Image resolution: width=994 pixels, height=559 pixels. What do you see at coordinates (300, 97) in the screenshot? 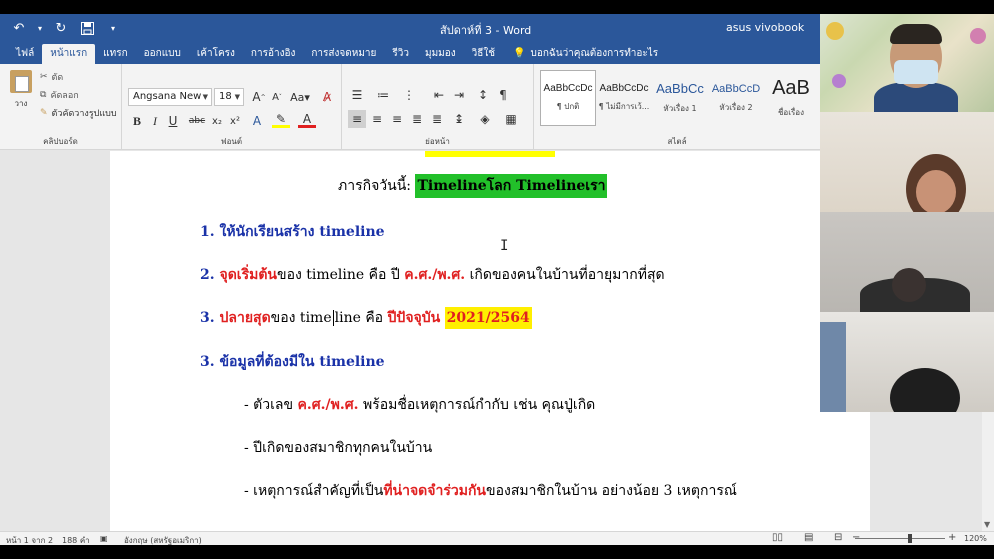
I see `change-case-icon: Aa▾` at bounding box center [300, 97].